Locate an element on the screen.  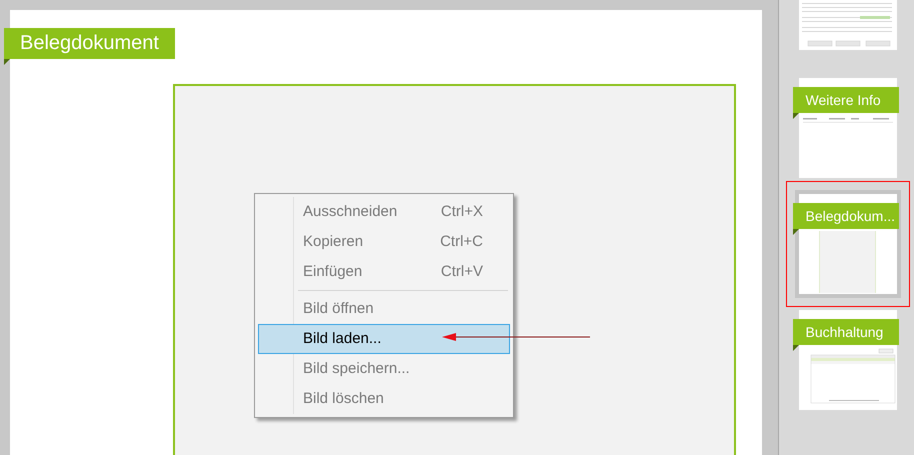
shortcut: Ctrl+X is located at coordinates (461, 212).